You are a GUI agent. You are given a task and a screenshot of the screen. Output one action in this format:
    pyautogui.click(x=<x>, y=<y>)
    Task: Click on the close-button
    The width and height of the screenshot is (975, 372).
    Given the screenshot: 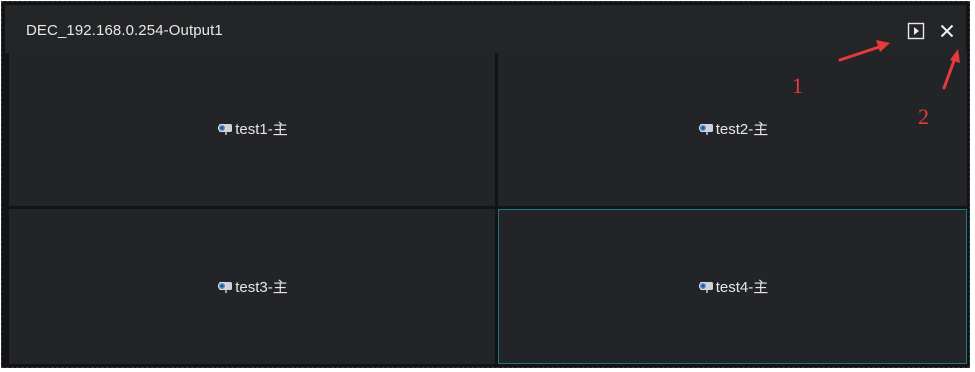 What is the action you would take?
    pyautogui.click(x=947, y=31)
    